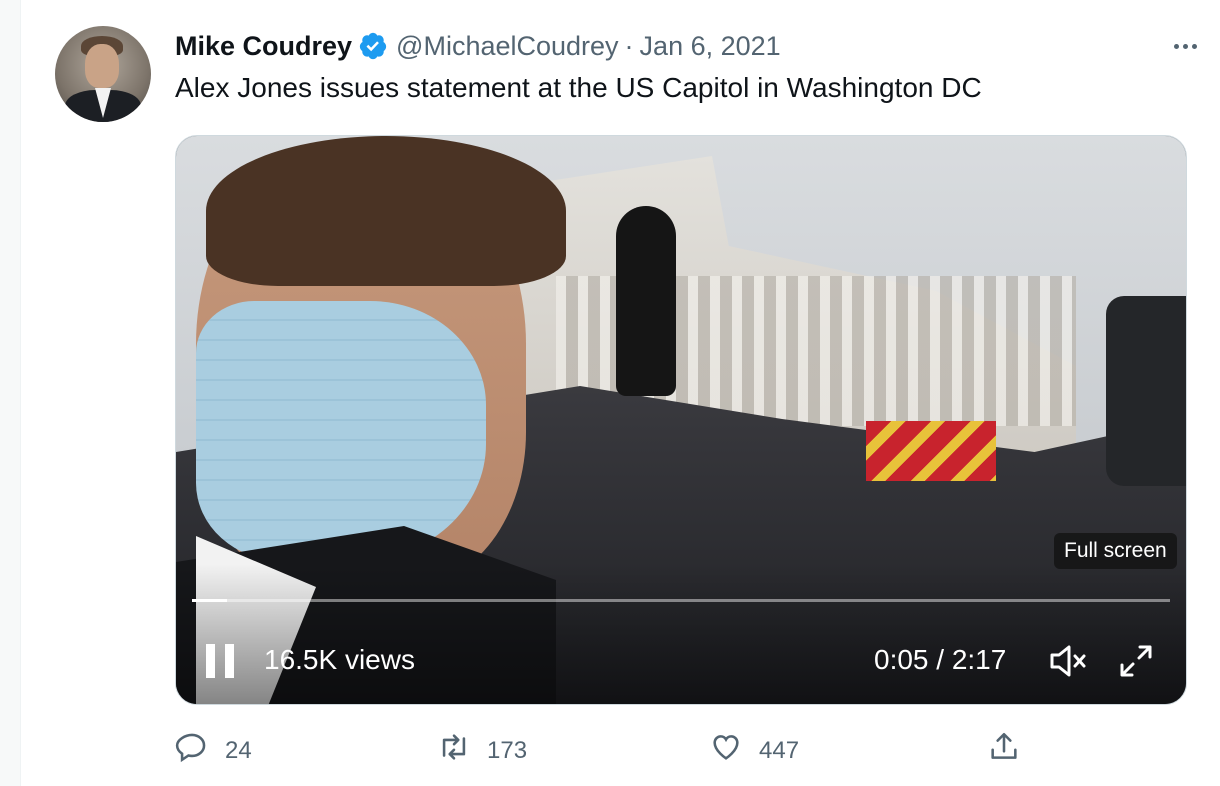 The image size is (1220, 786). I want to click on video-frame-hair, so click(386, 211).